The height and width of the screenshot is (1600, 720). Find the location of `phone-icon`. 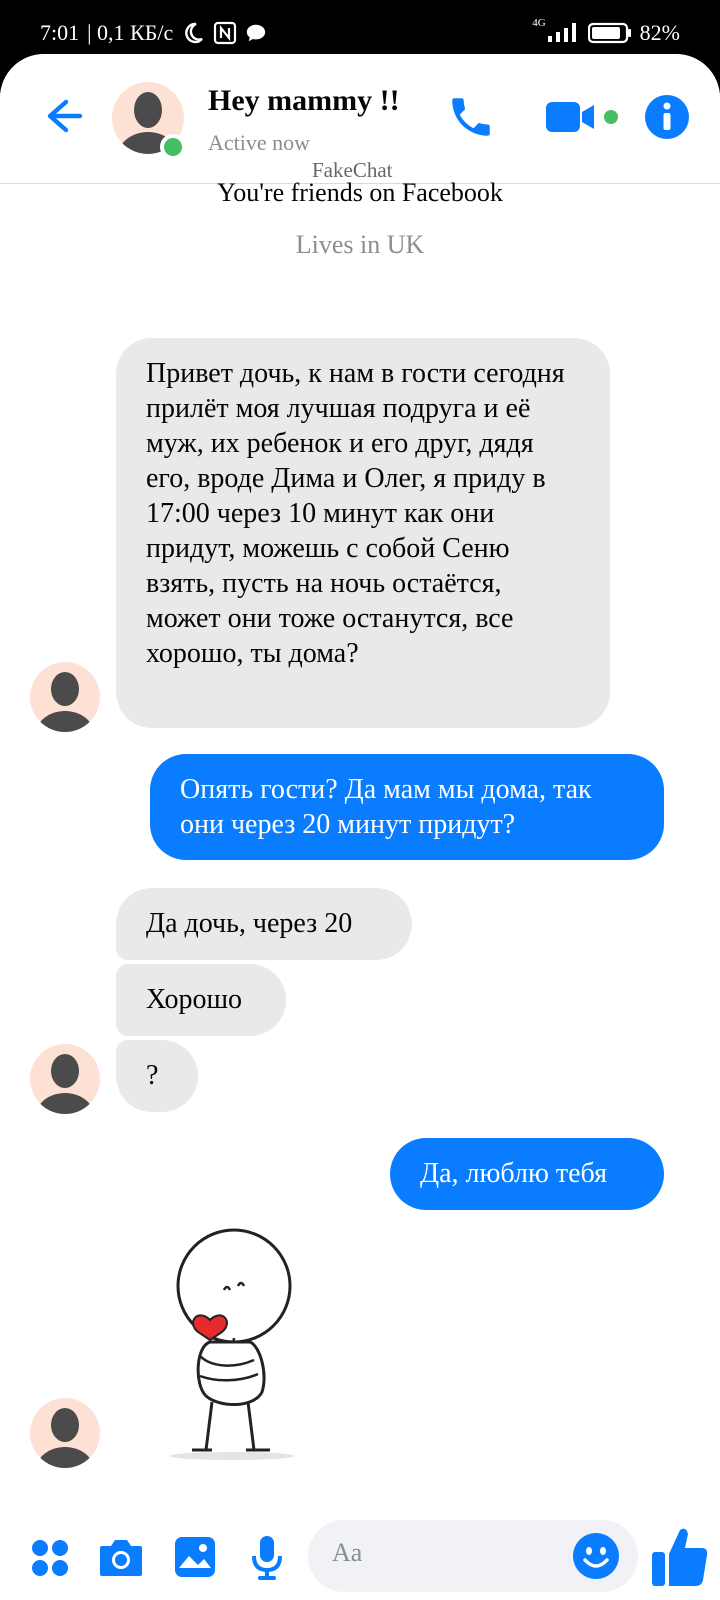

phone-icon is located at coordinates (471, 117).